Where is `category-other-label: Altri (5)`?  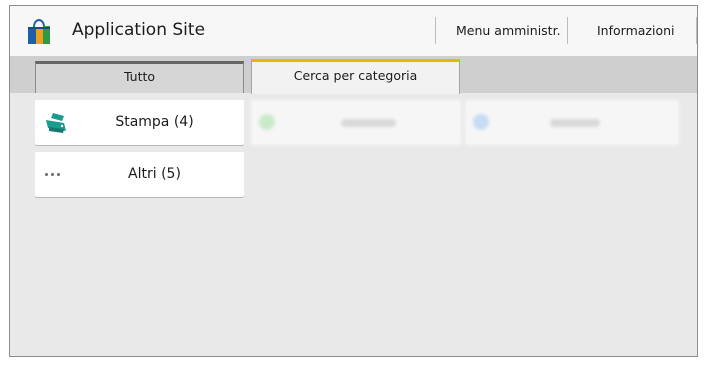 category-other-label: Altri (5) is located at coordinates (154, 174).